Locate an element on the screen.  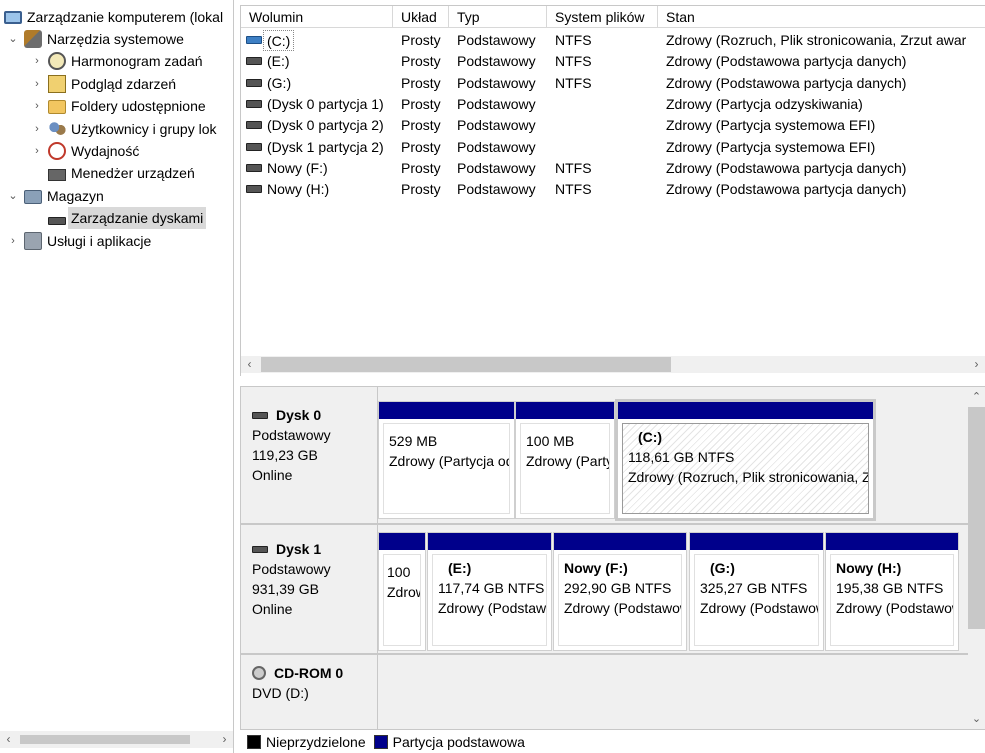
volume-cell-status: Zdrowy (Partycja odzyskiwania) is located at coordinates (764, 103).